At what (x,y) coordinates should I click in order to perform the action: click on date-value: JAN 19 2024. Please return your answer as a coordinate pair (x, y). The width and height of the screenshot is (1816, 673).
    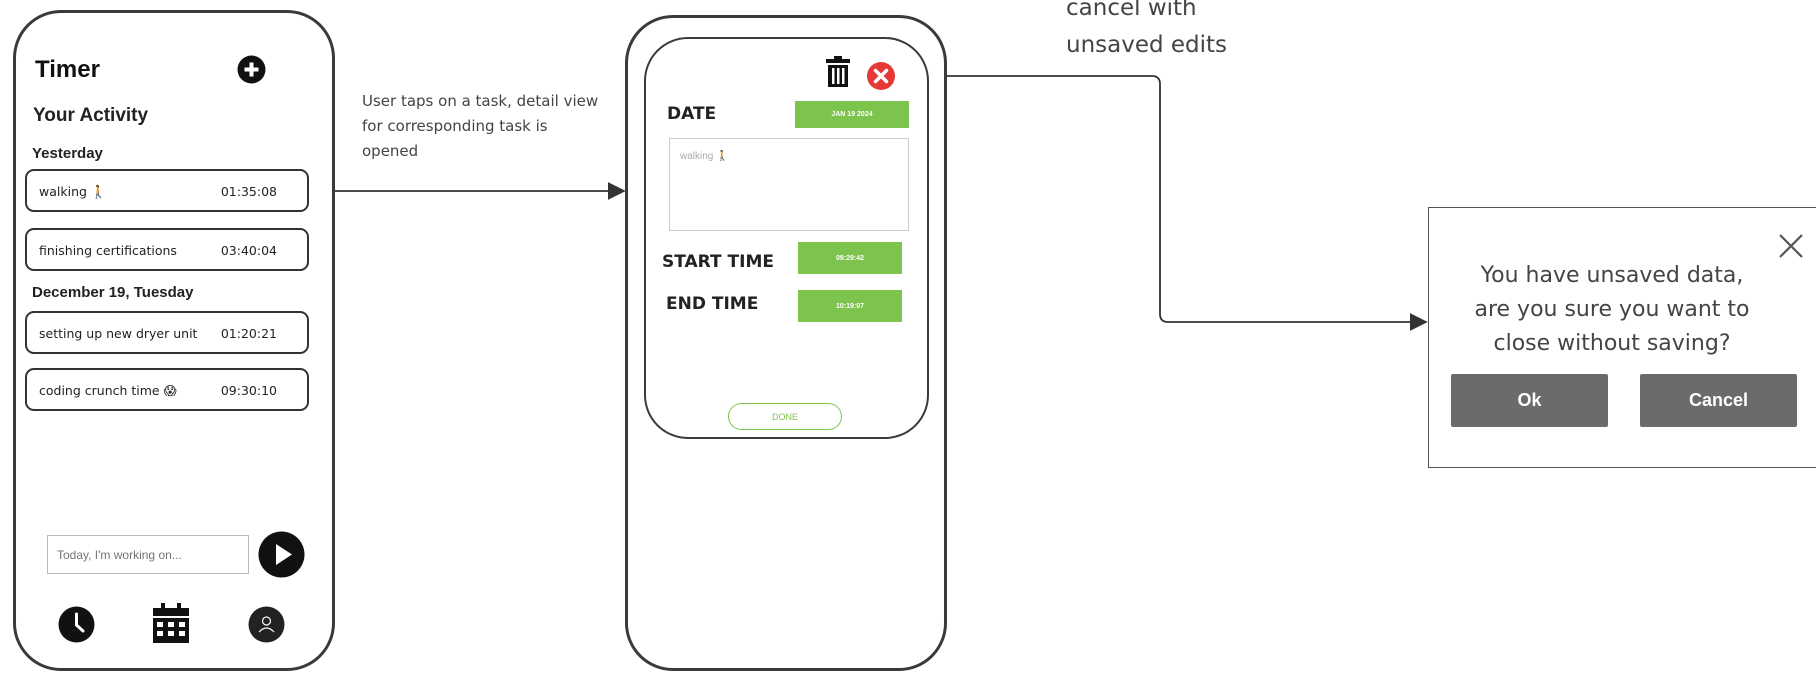
    Looking at the image, I should click on (852, 114).